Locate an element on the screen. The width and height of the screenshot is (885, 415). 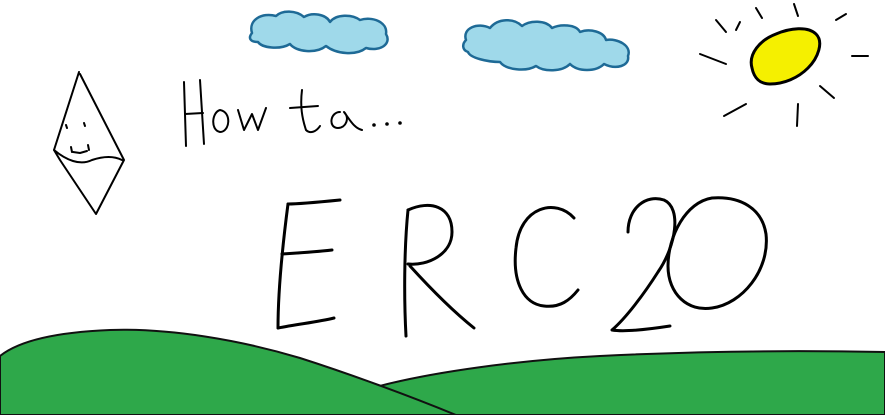
cloud-left-icon is located at coordinates (318, 32).